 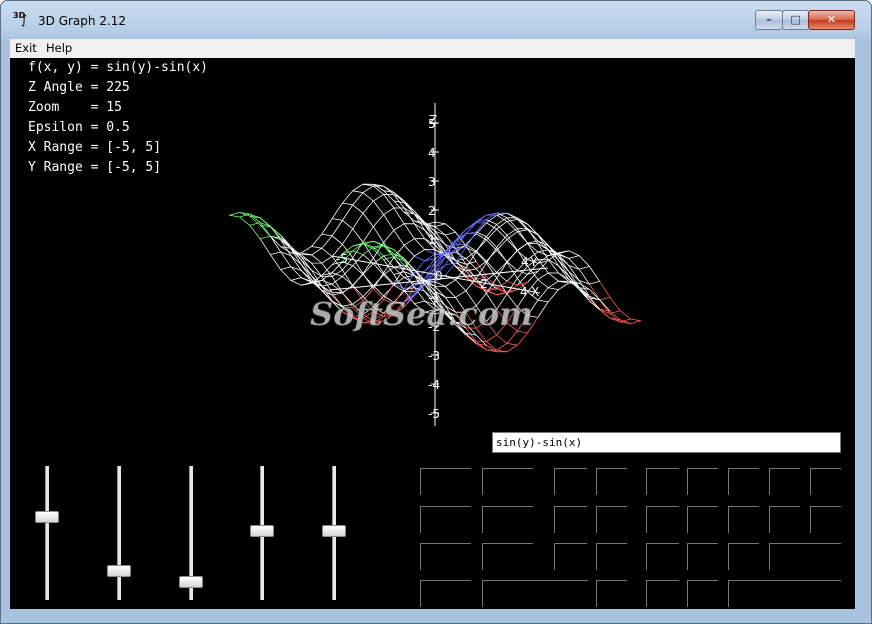 I want to click on maximize-icon: □, so click(x=795, y=19).